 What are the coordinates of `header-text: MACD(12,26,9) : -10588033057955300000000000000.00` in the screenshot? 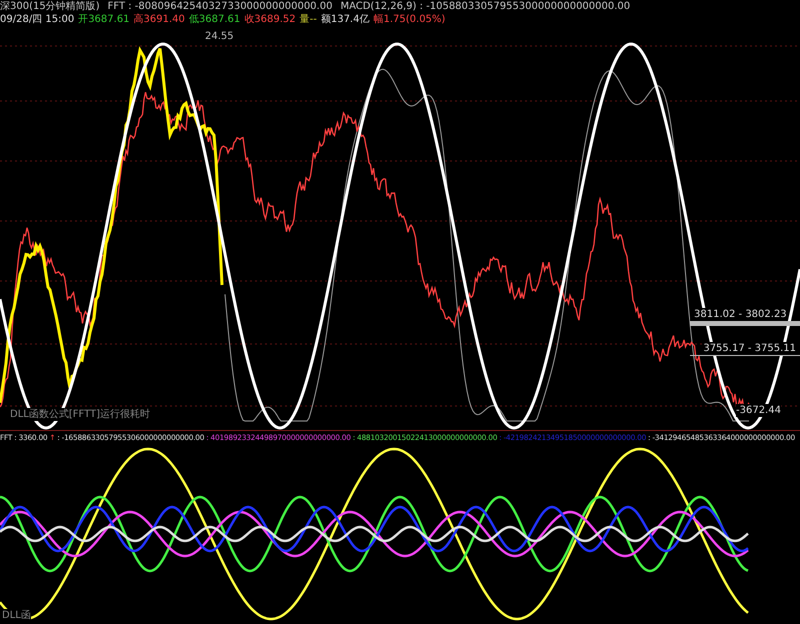 It's located at (485, 6).